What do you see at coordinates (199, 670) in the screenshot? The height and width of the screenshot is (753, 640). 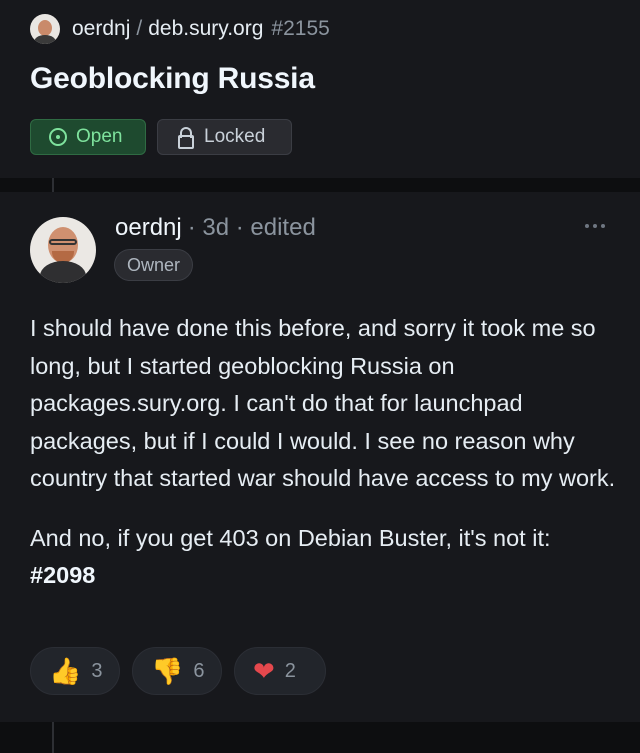 I see `reaction-count: 6` at bounding box center [199, 670].